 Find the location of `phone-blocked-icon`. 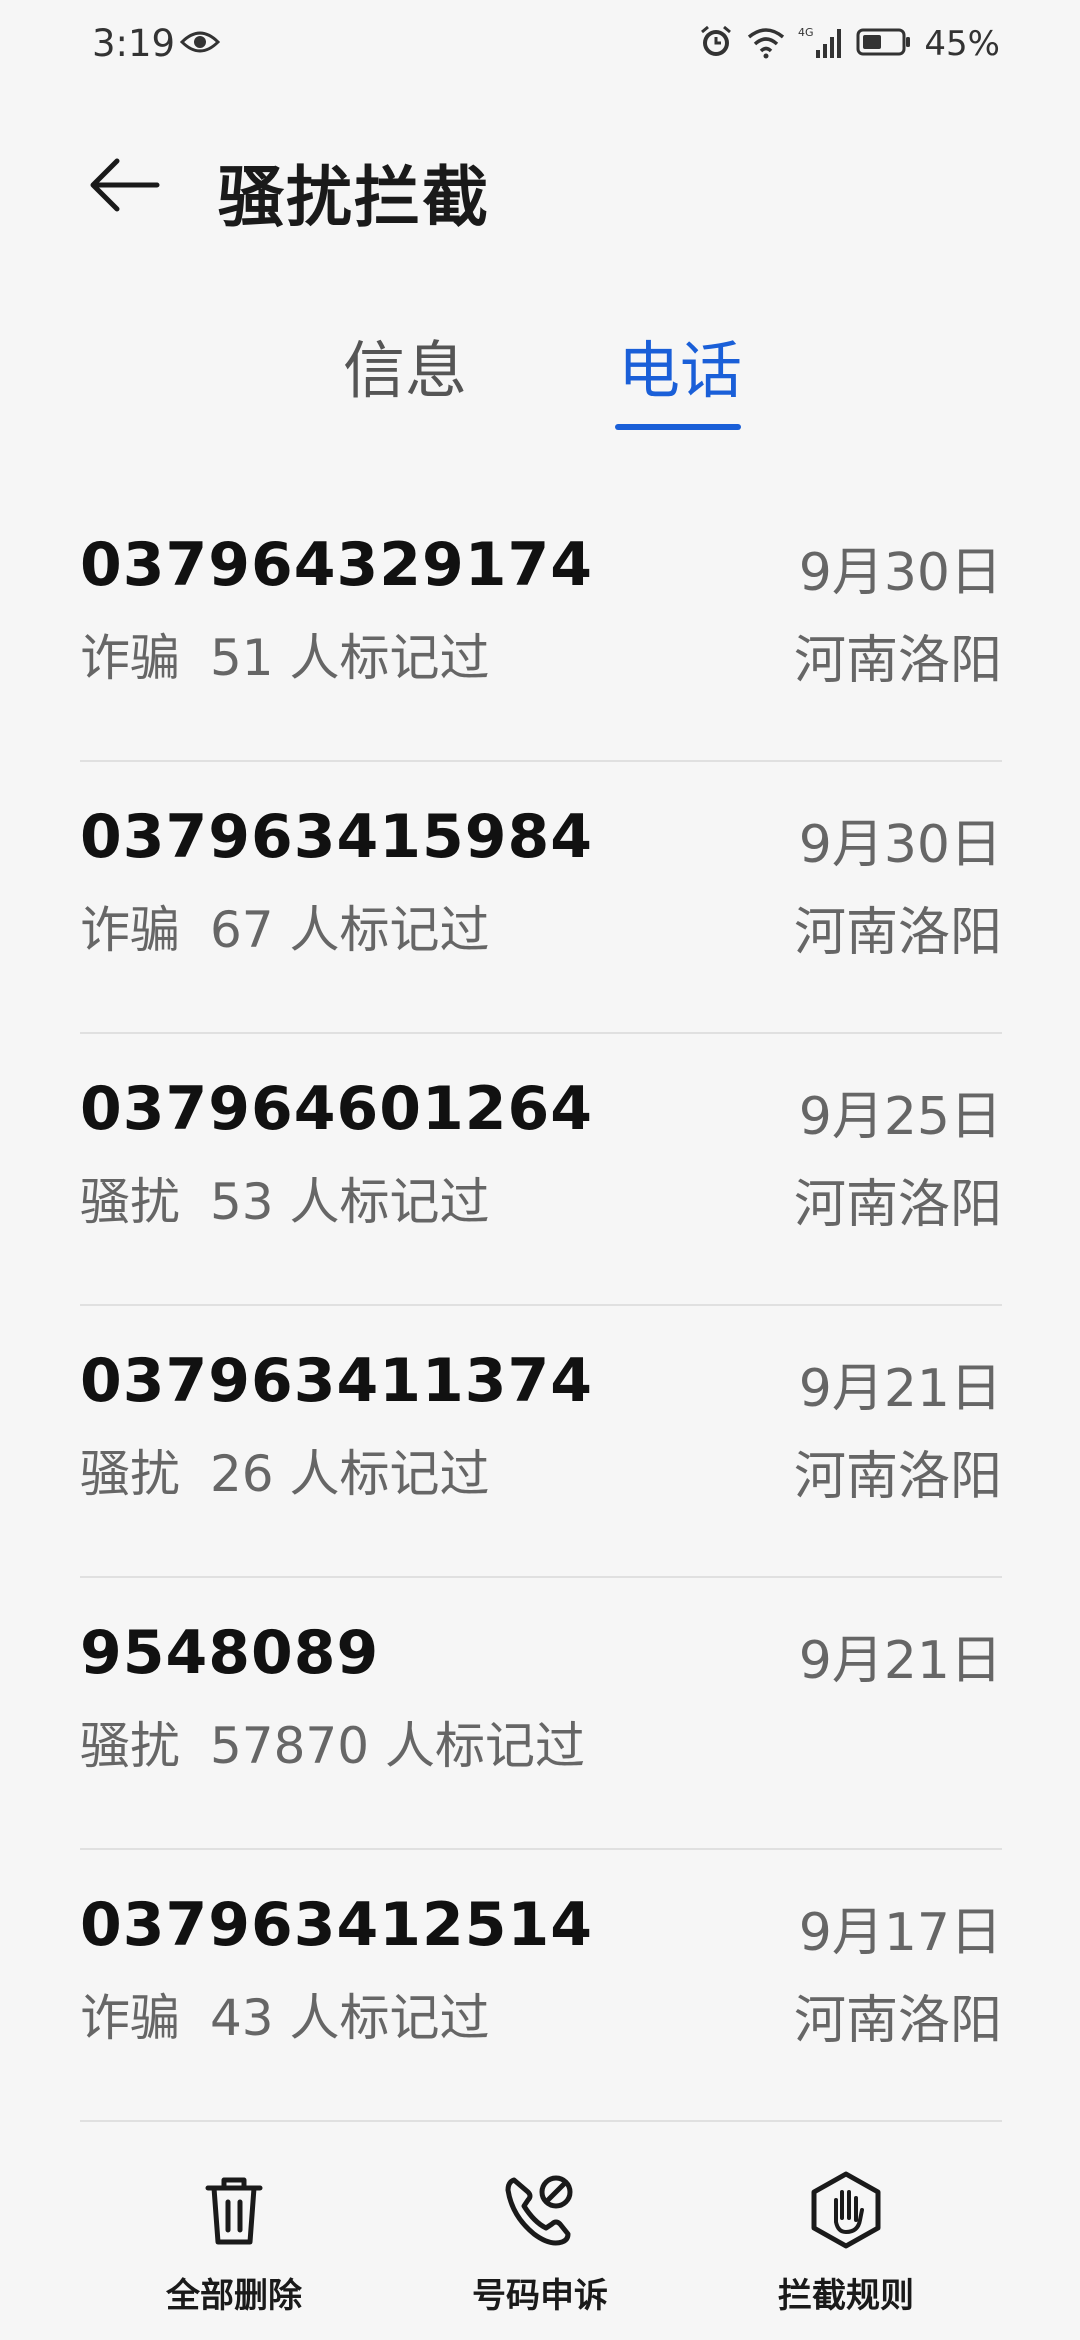

phone-blocked-icon is located at coordinates (540, 2210).